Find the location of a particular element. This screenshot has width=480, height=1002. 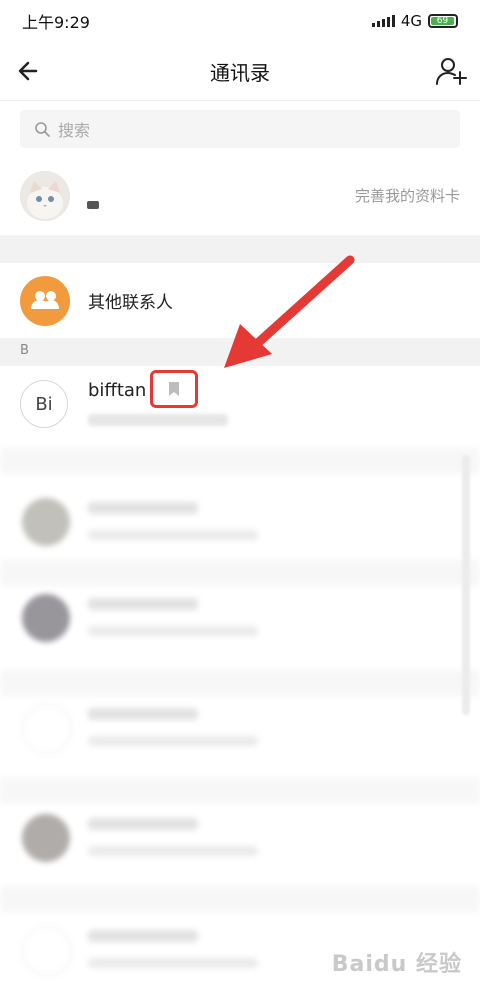

highlight-box is located at coordinates (174, 389).